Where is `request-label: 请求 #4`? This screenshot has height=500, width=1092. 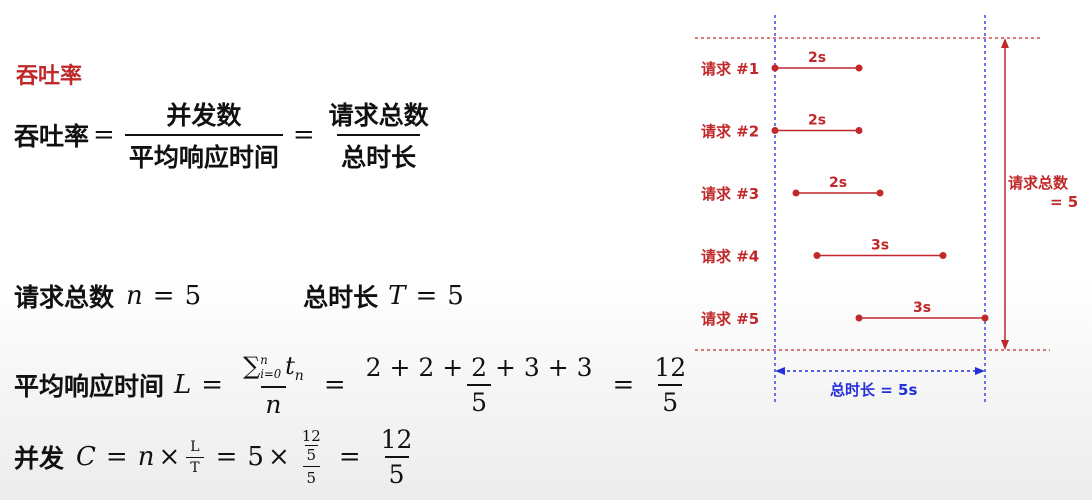 request-label: 请求 #4 is located at coordinates (730, 257).